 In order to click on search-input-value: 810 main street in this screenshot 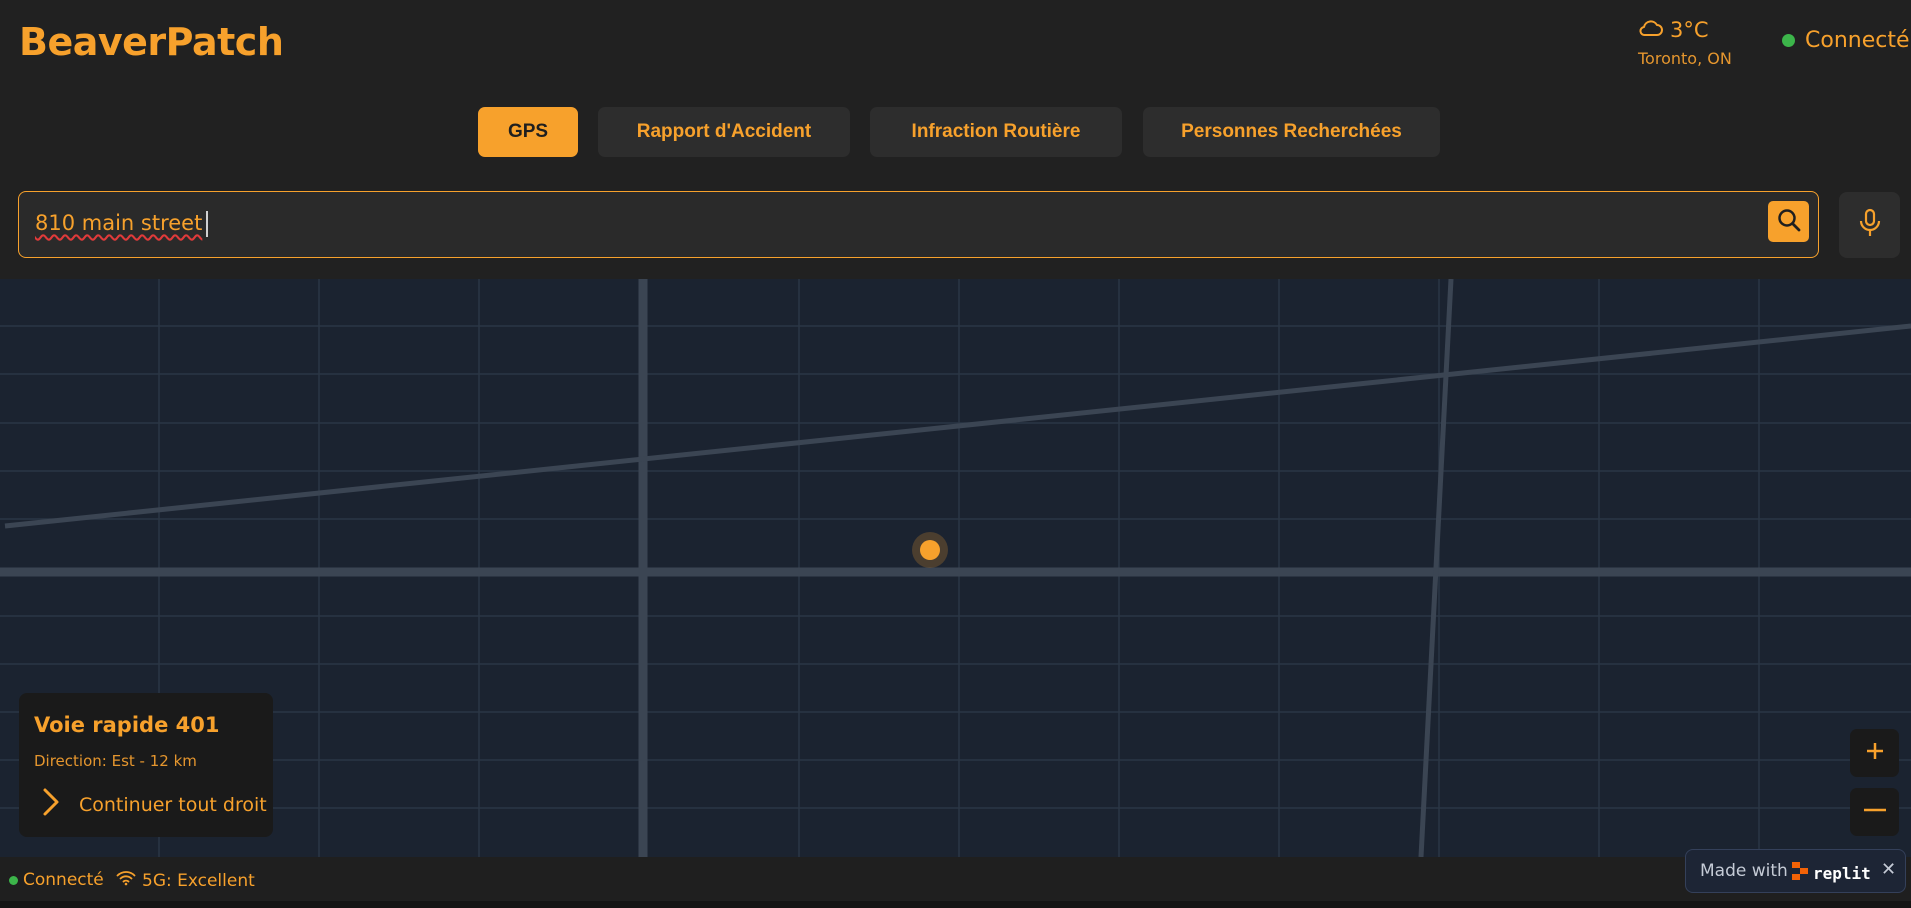, I will do `click(119, 223)`.